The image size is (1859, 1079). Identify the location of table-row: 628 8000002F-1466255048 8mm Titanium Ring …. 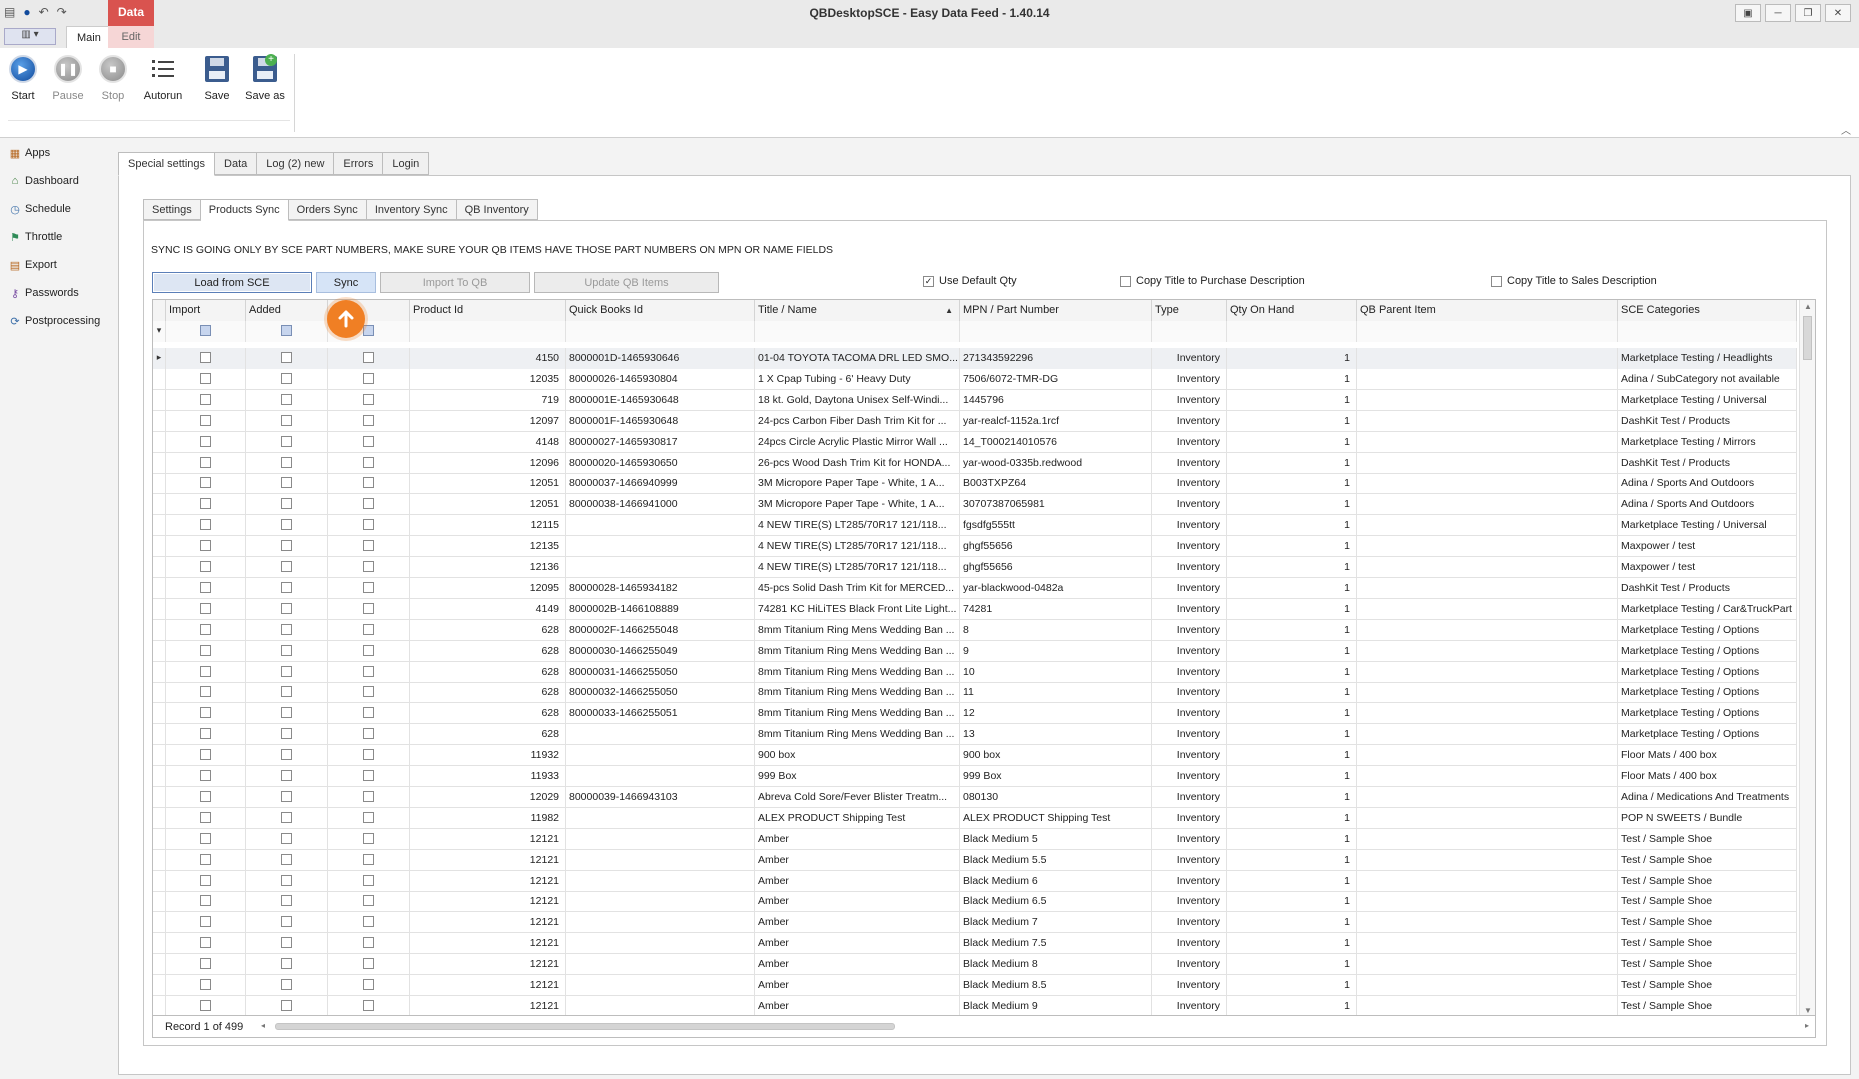
(975, 630).